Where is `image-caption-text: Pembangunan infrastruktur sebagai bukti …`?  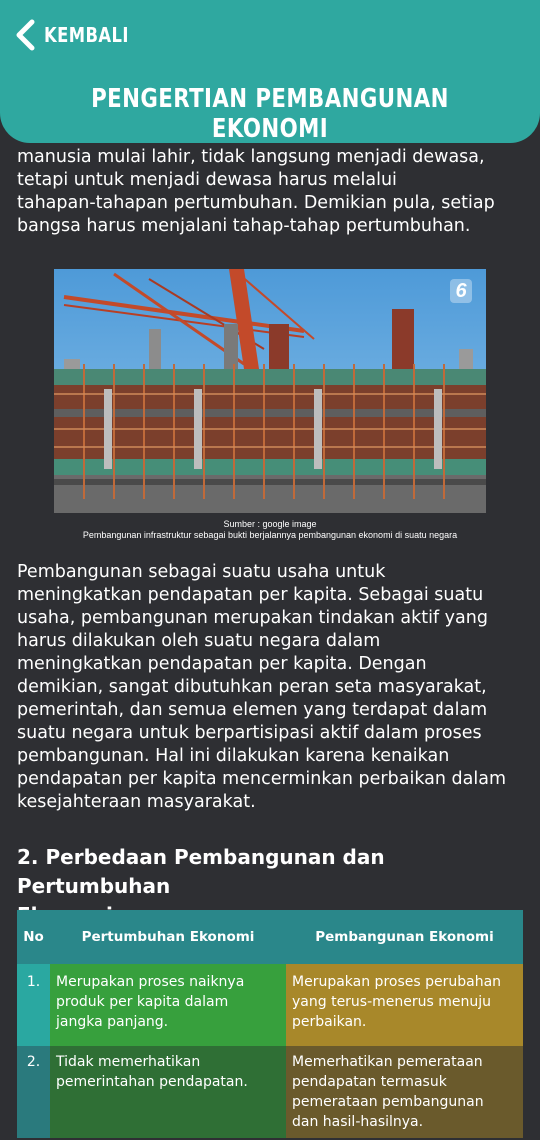
image-caption-text: Pembangunan infrastruktur sebagai bukti … is located at coordinates (270, 535).